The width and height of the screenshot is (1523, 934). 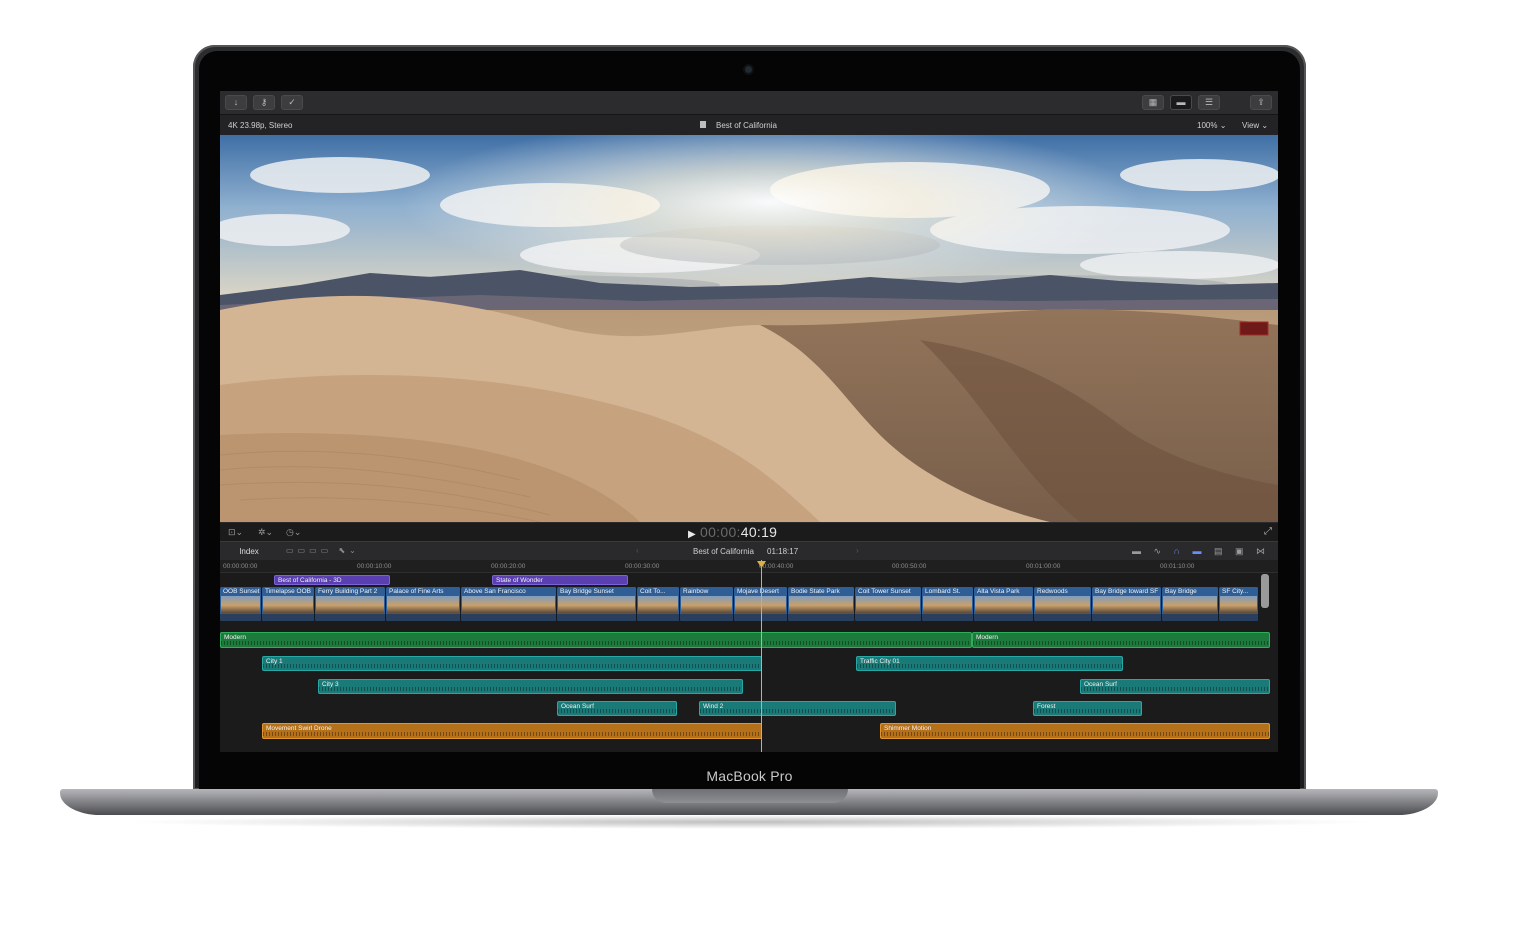 What do you see at coordinates (1153, 102) in the screenshot?
I see `browser-toggle-icon: ▦` at bounding box center [1153, 102].